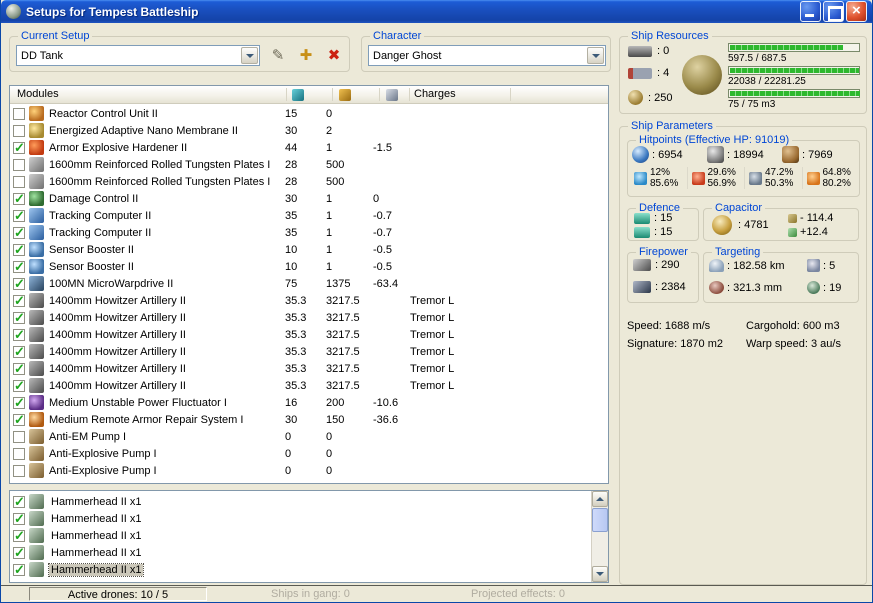  Describe the element at coordinates (334, 56) in the screenshot. I see `delete-setup-icon: ✖` at that location.